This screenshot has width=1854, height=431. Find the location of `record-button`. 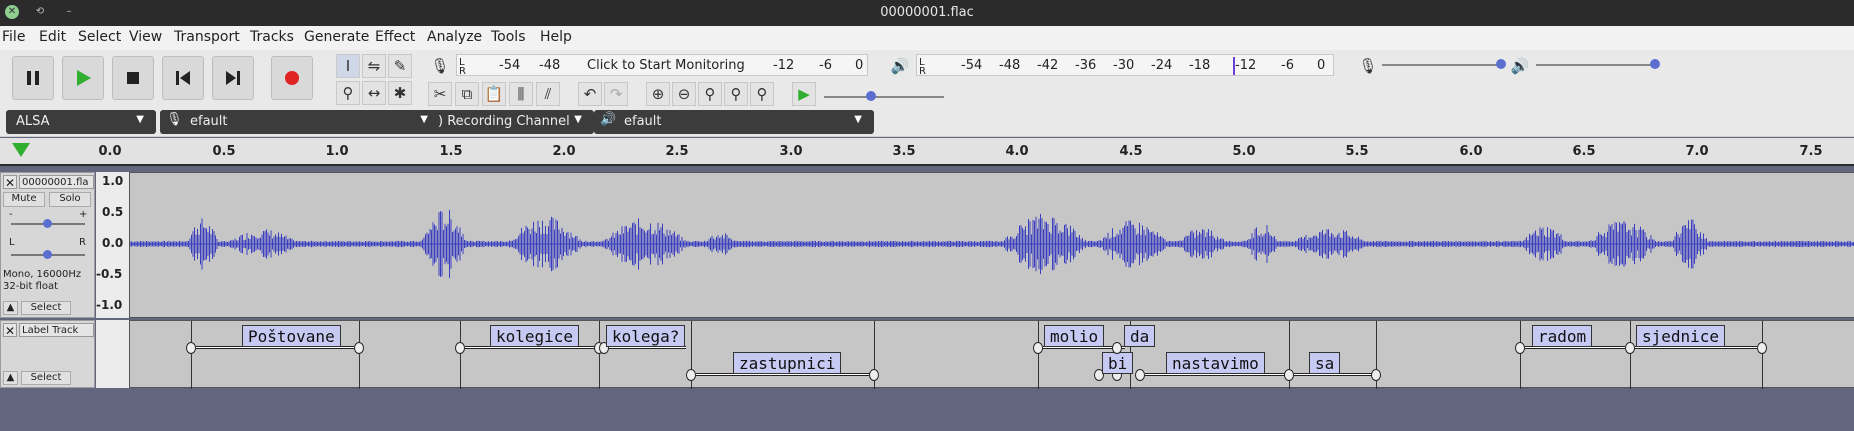

record-button is located at coordinates (292, 78).